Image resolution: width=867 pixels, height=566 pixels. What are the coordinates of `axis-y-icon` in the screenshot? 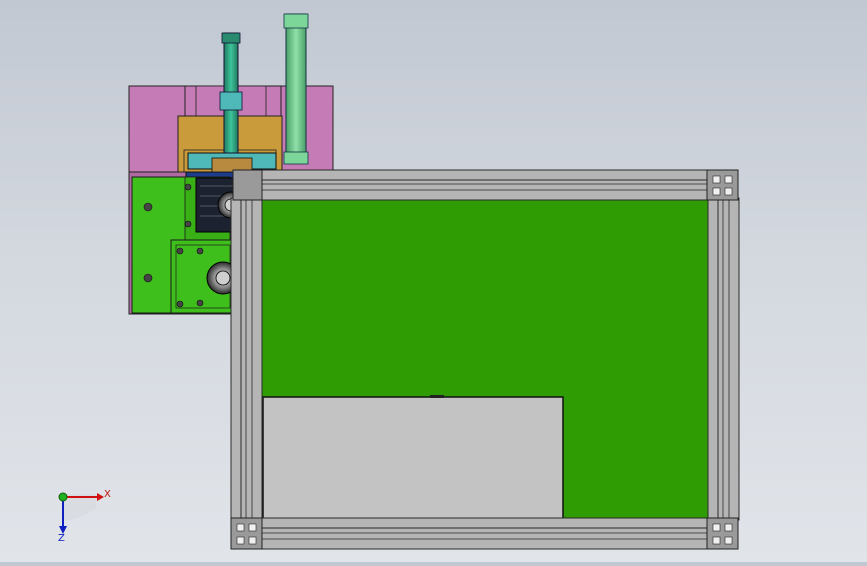 It's located at (63, 497).